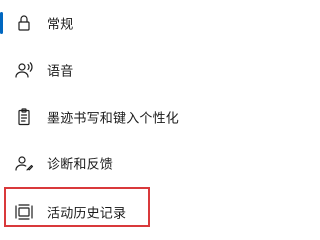 The width and height of the screenshot is (320, 240). What do you see at coordinates (24, 117) in the screenshot?
I see `clipboard-pen-icon` at bounding box center [24, 117].